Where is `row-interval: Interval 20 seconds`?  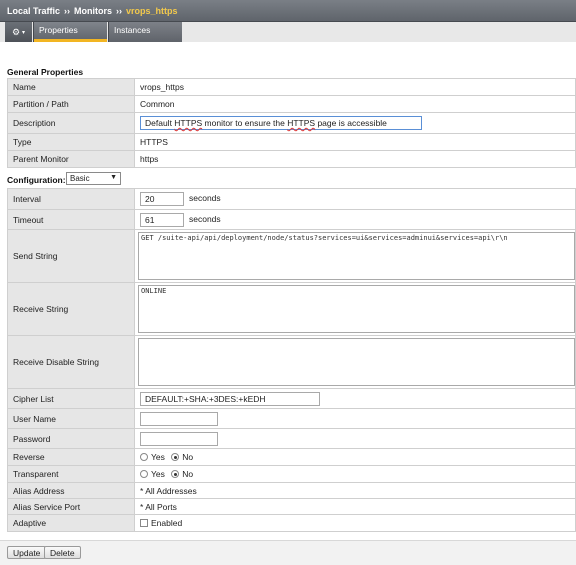
row-interval: Interval 20 seconds is located at coordinates (291, 199).